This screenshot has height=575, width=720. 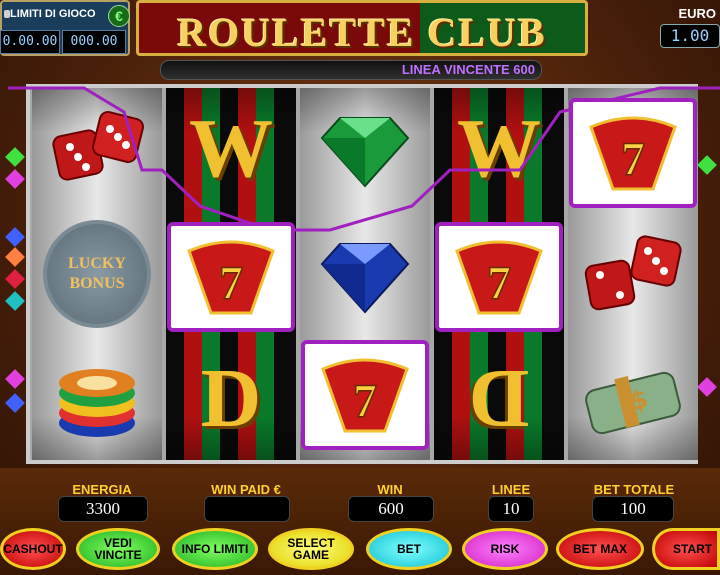 What do you see at coordinates (391, 509) in the screenshot?
I see `win-value: 600` at bounding box center [391, 509].